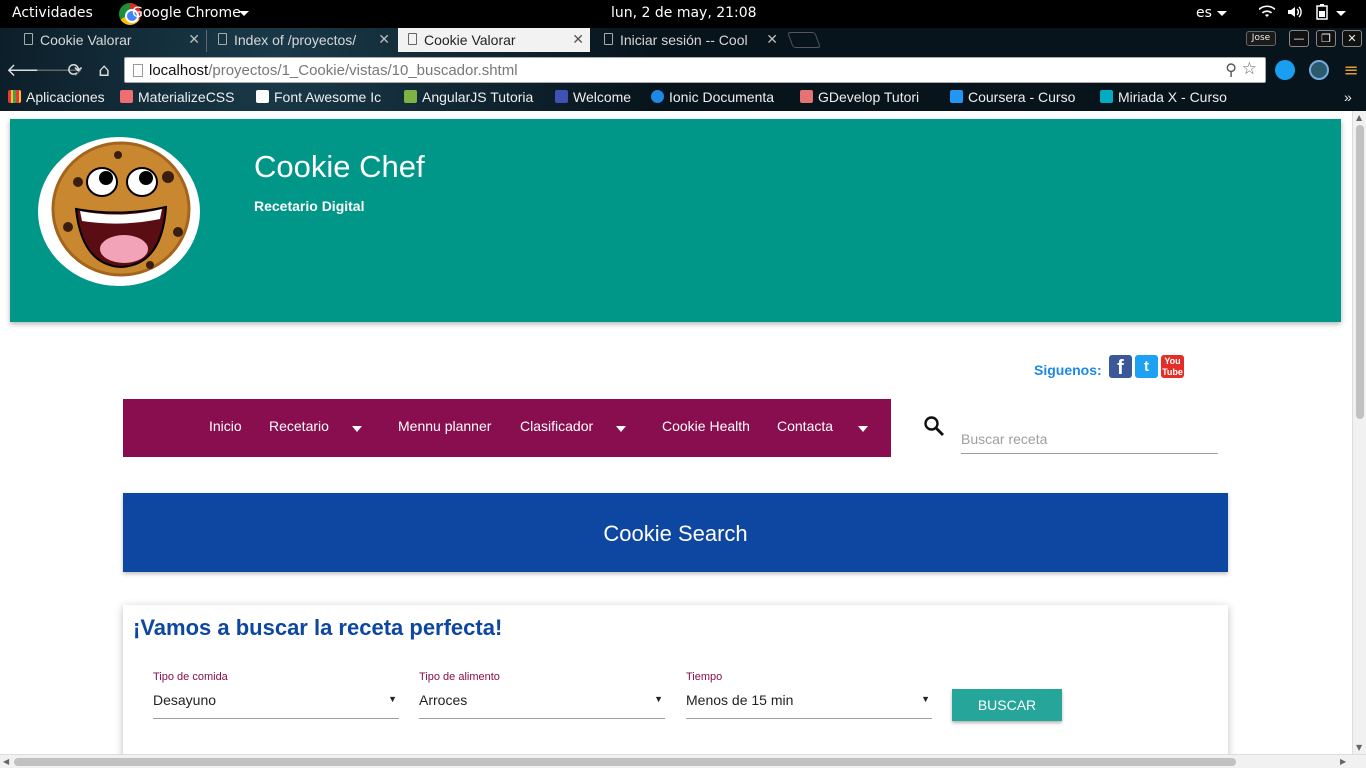 The image size is (1366, 768). I want to click on recipe-search-input, so click(1089, 437).